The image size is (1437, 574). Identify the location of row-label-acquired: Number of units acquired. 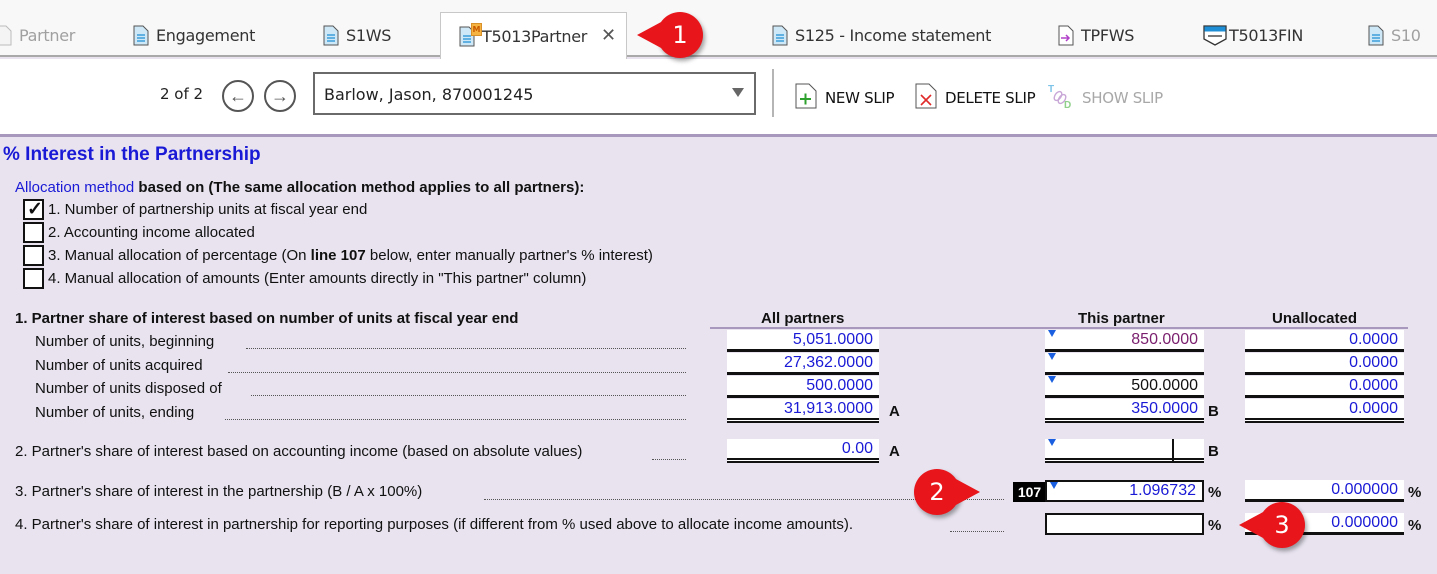
(119, 365).